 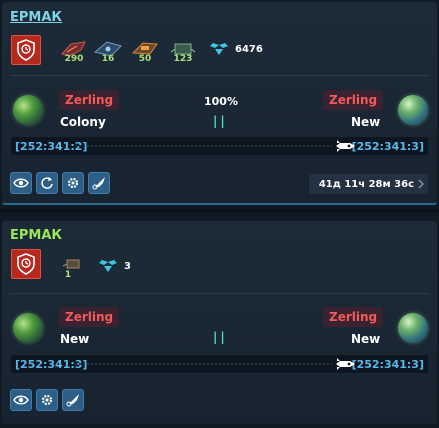 I want to click on origin-type-label: New, so click(x=75, y=339).